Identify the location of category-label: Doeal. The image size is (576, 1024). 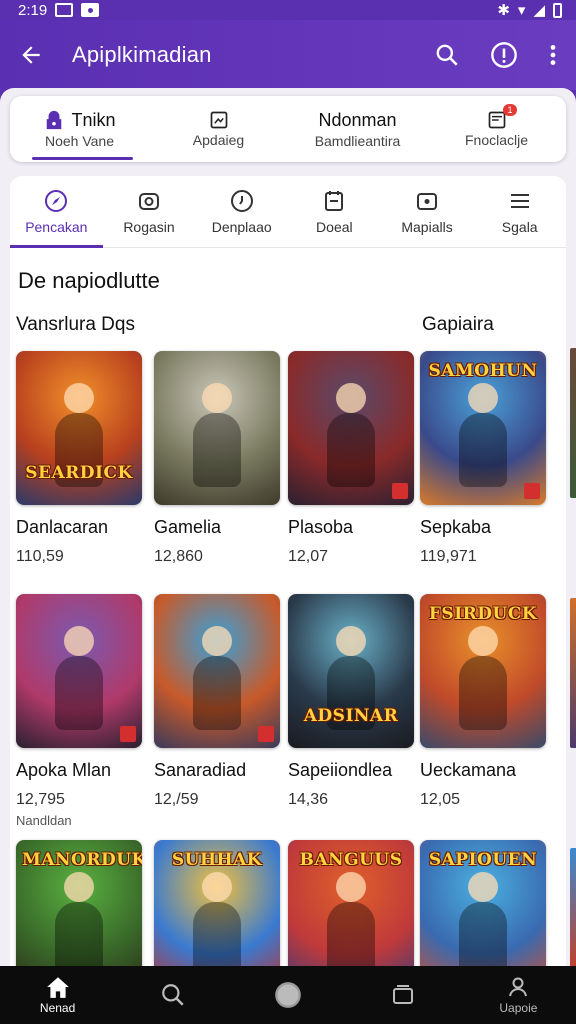
(334, 226).